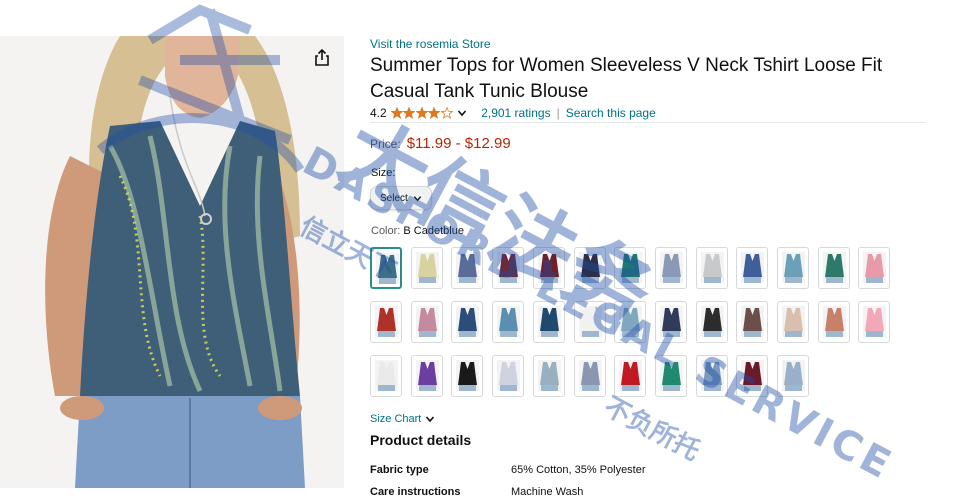  Describe the element at coordinates (652, 429) in the screenshot. I see `watermark-cn-tail: 不负所托` at that location.